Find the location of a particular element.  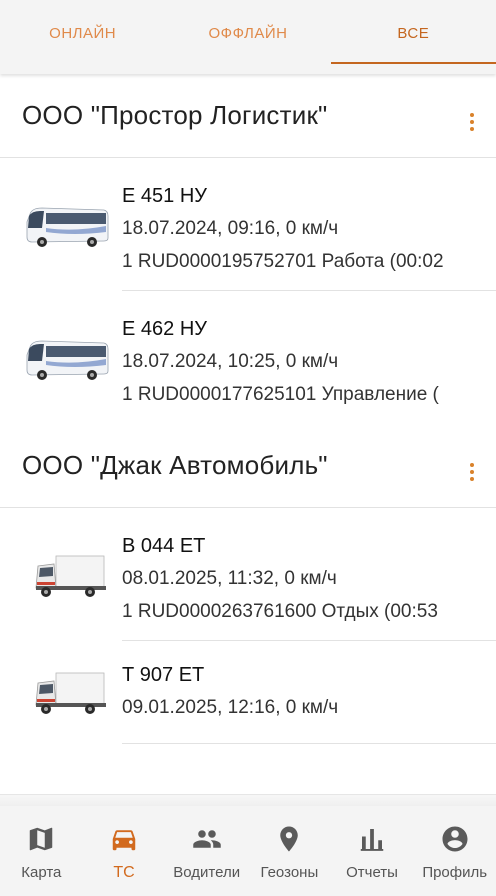

tab-offline: ОФФЛАЙН is located at coordinates (247, 37).